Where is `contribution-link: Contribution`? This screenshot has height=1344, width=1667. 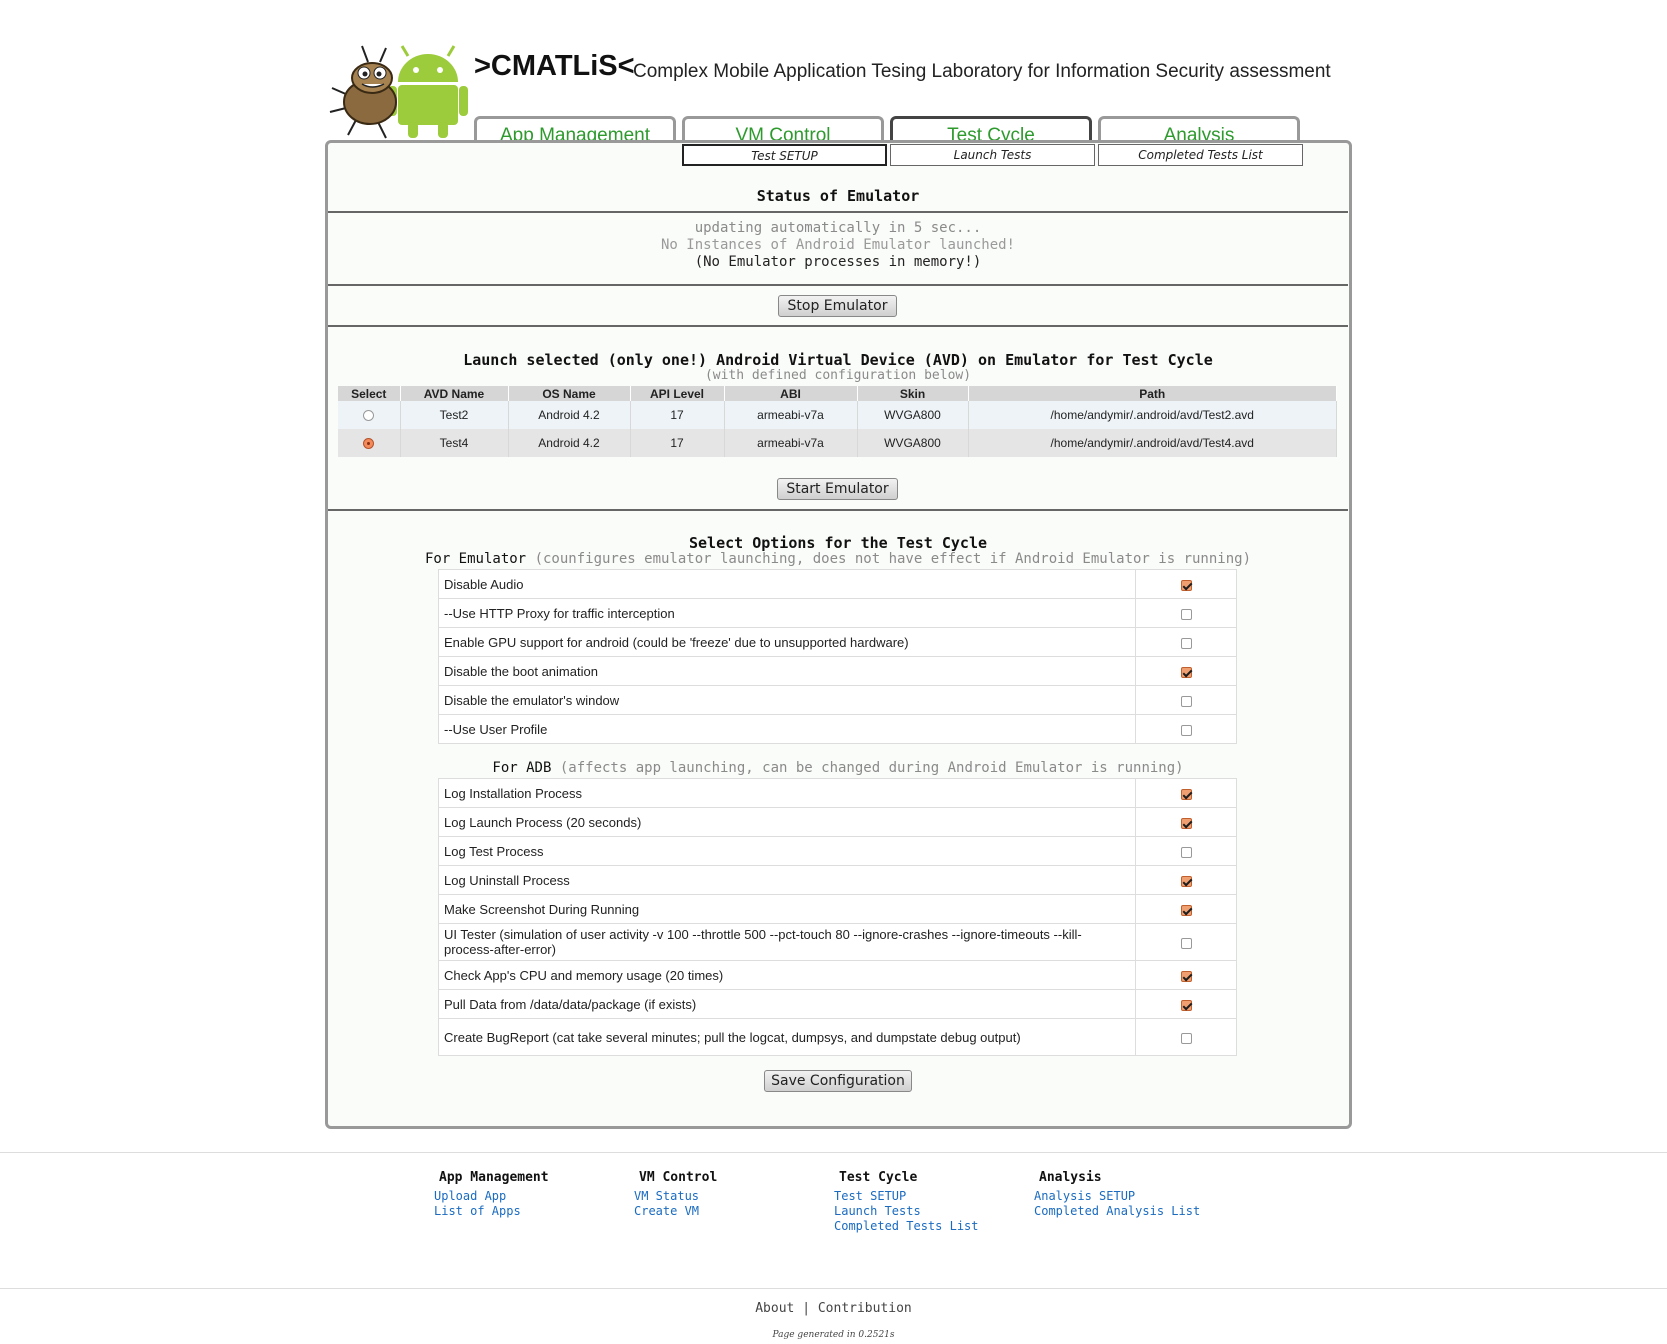 contribution-link: Contribution is located at coordinates (865, 1308).